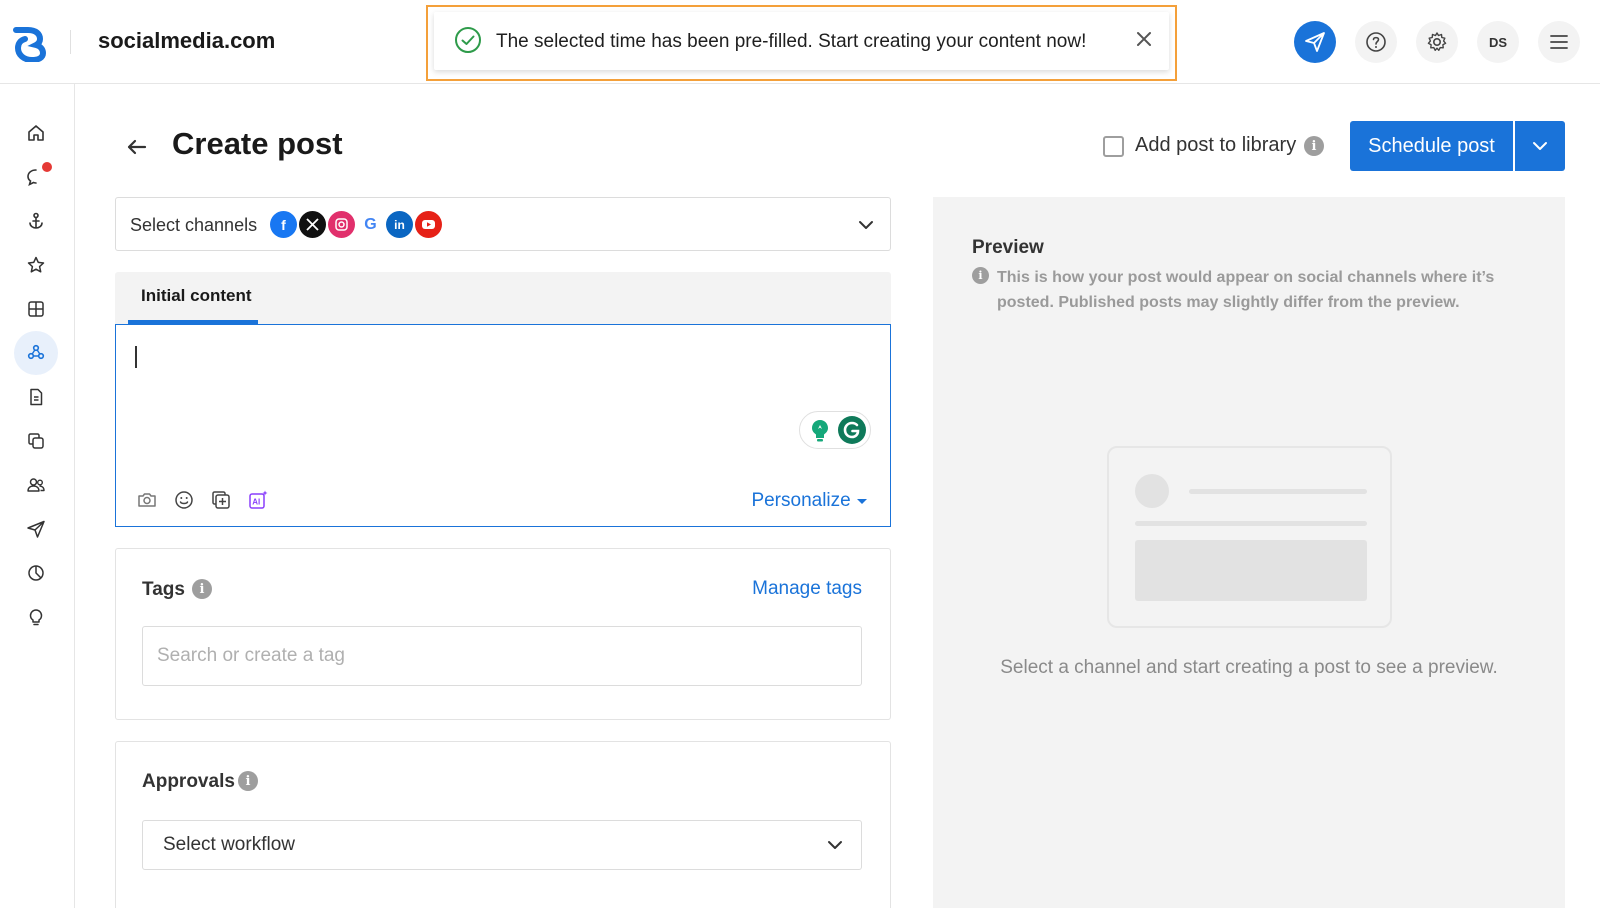 This screenshot has width=1600, height=908. What do you see at coordinates (312, 224) in the screenshot?
I see `x-icon` at bounding box center [312, 224].